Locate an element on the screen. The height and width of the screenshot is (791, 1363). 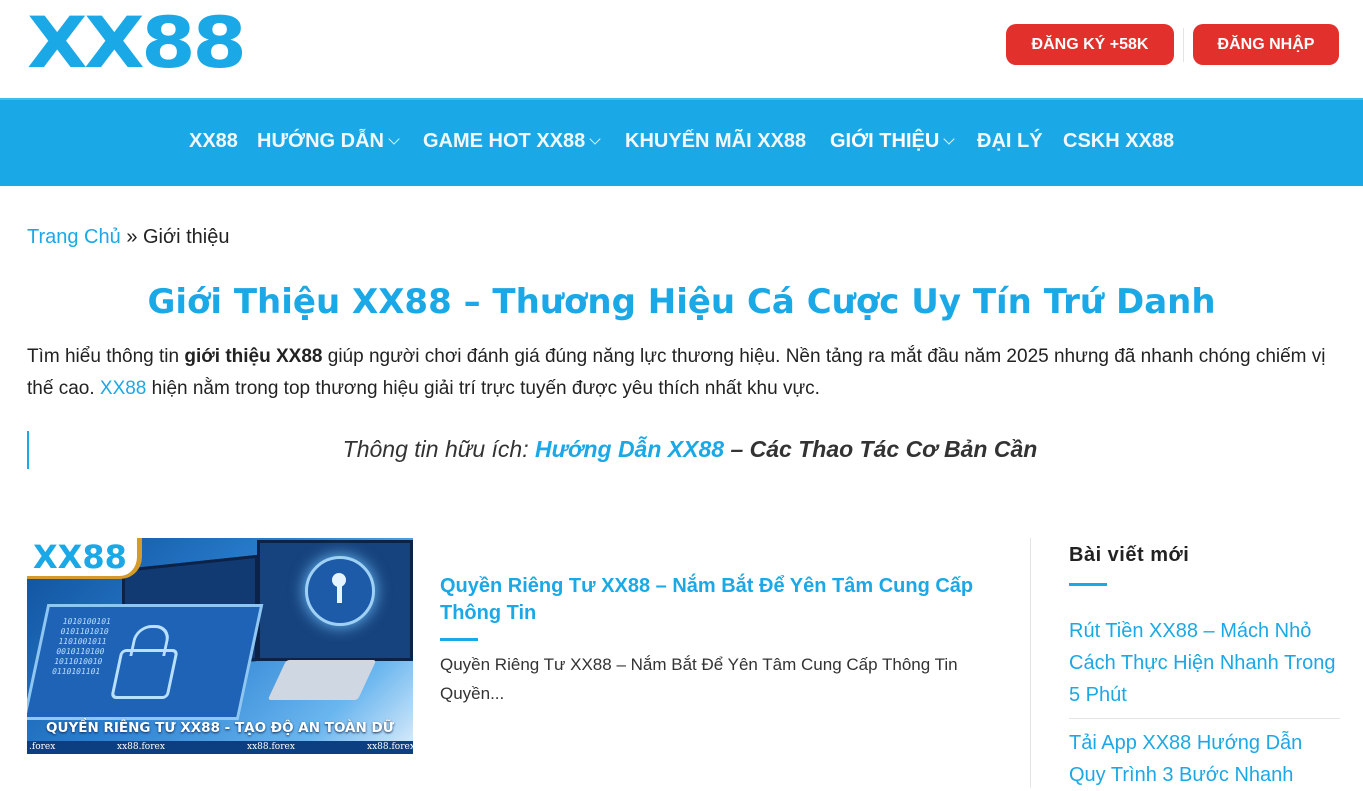
register-button: ĐĂNG KÝ +58K is located at coordinates (1090, 44).